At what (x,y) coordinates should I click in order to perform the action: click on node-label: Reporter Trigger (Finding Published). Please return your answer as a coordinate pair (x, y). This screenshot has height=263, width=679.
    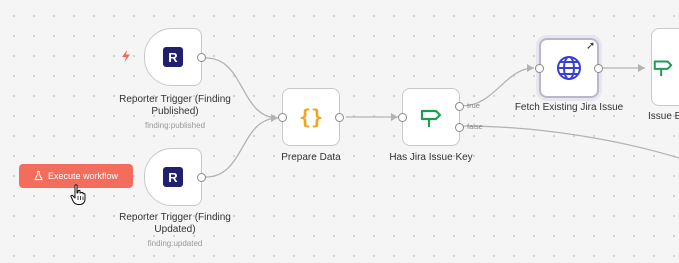
    Looking at the image, I should click on (175, 105).